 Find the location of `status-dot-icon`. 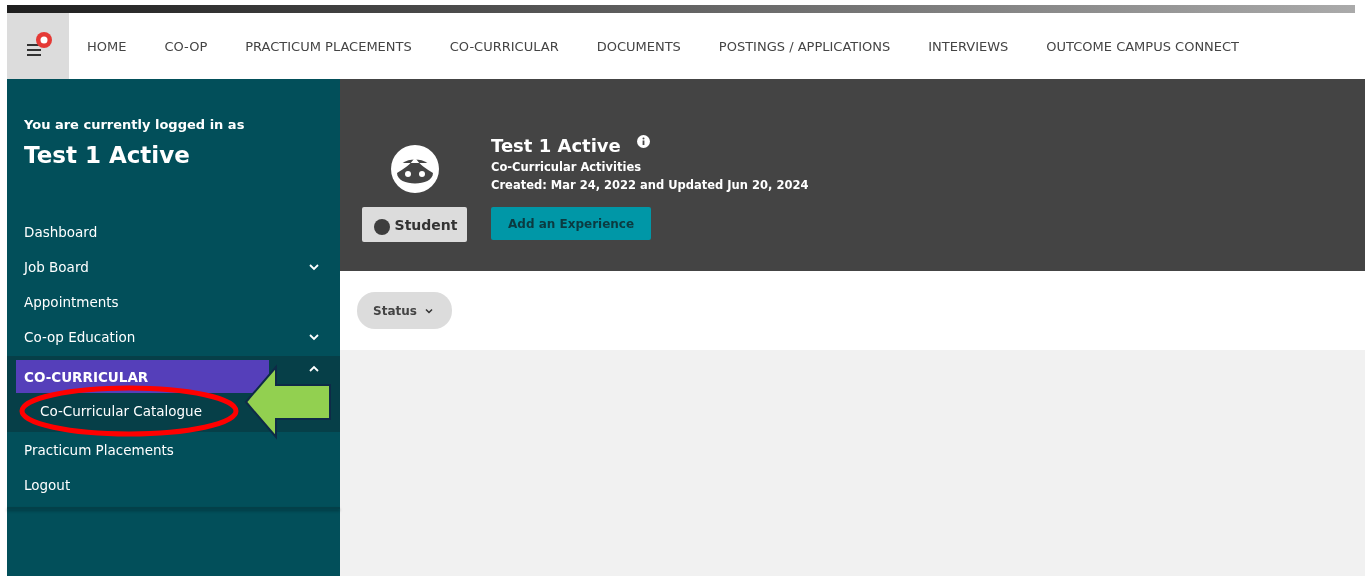

status-dot-icon is located at coordinates (381, 226).